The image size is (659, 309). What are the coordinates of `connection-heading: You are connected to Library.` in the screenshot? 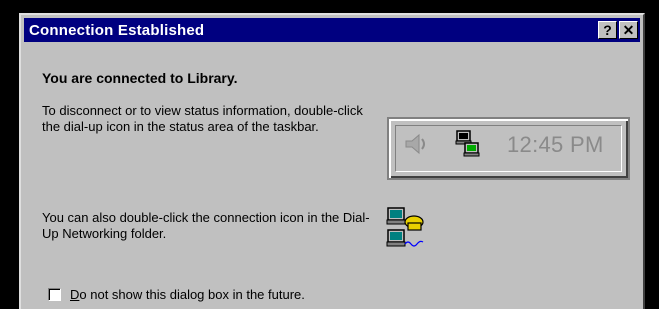 It's located at (140, 78).